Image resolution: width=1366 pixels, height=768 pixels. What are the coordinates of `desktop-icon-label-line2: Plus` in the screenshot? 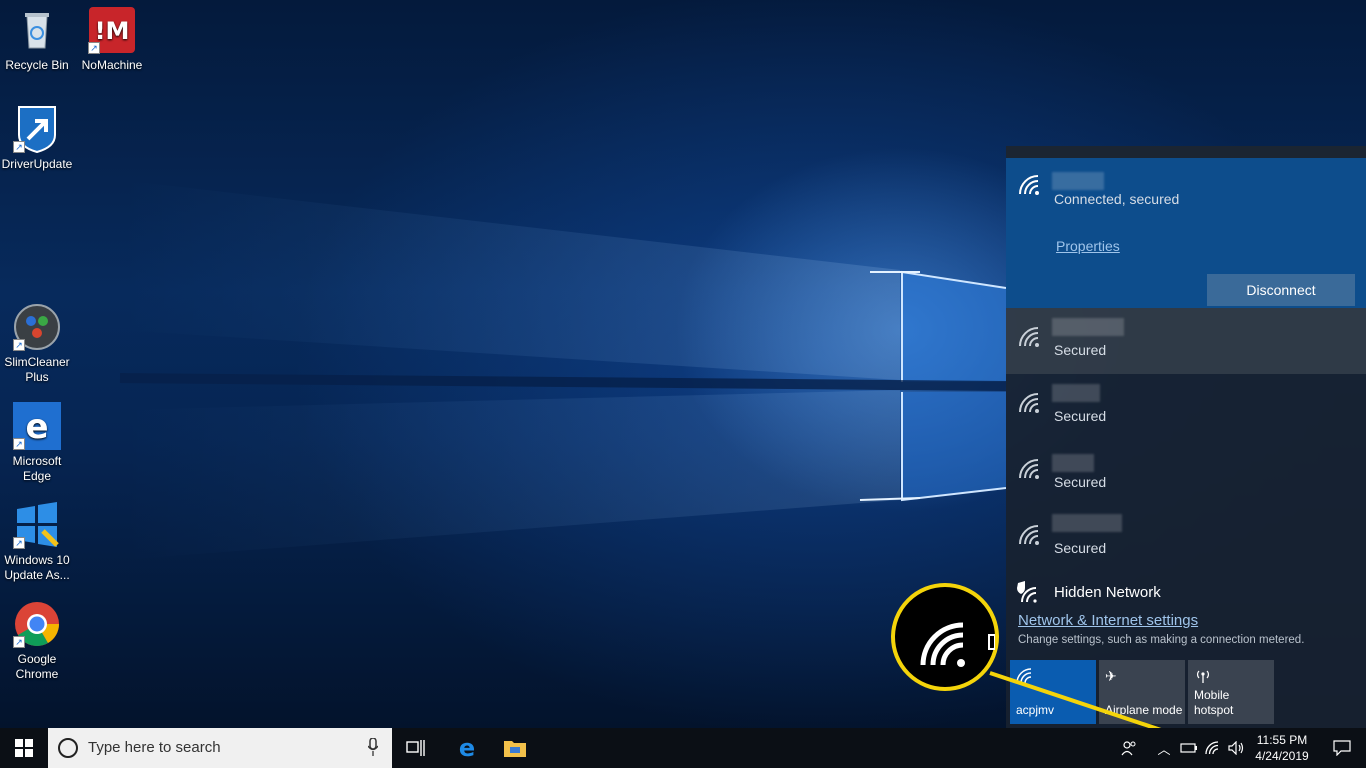 It's located at (37, 377).